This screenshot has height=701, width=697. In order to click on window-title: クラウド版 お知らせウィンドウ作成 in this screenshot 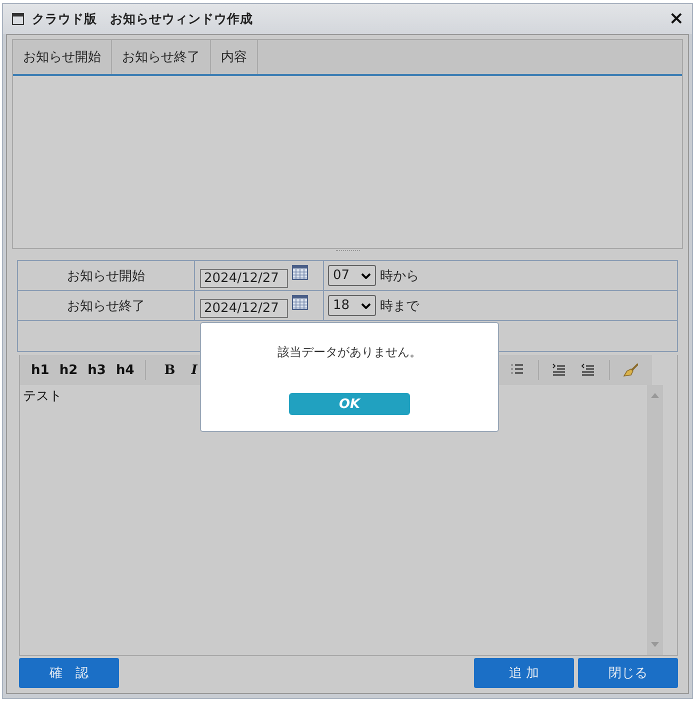, I will do `click(143, 19)`.